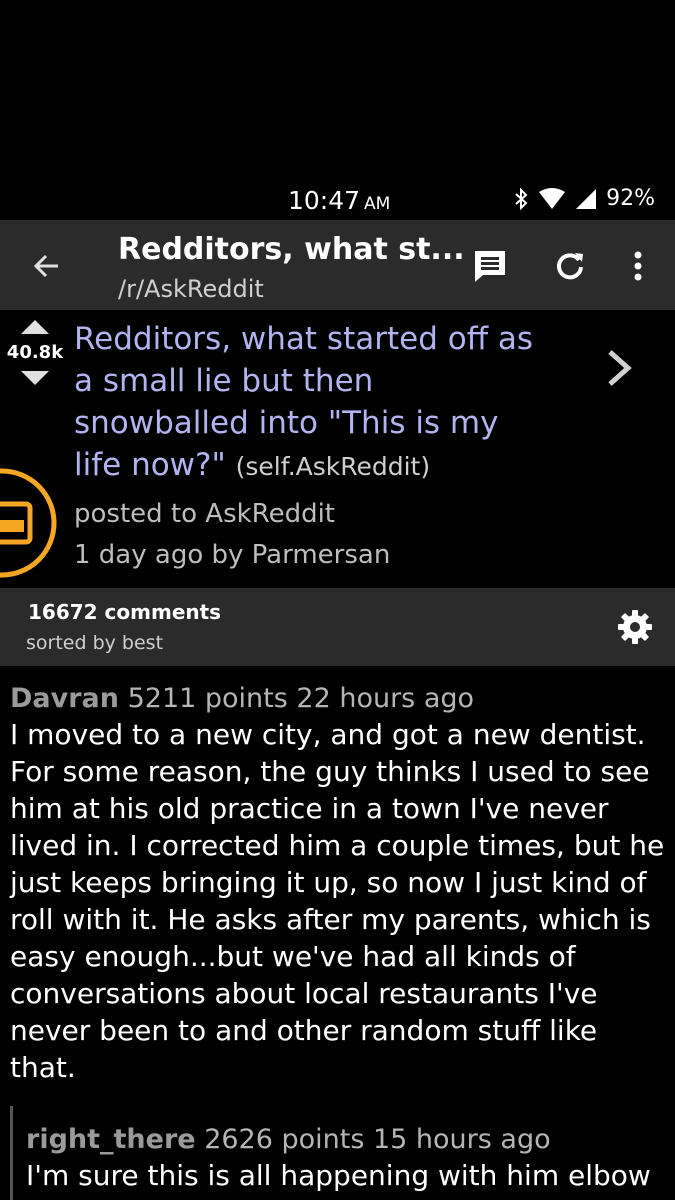 The width and height of the screenshot is (675, 1200). I want to click on comments-sort: sorted by best, so click(94, 643).